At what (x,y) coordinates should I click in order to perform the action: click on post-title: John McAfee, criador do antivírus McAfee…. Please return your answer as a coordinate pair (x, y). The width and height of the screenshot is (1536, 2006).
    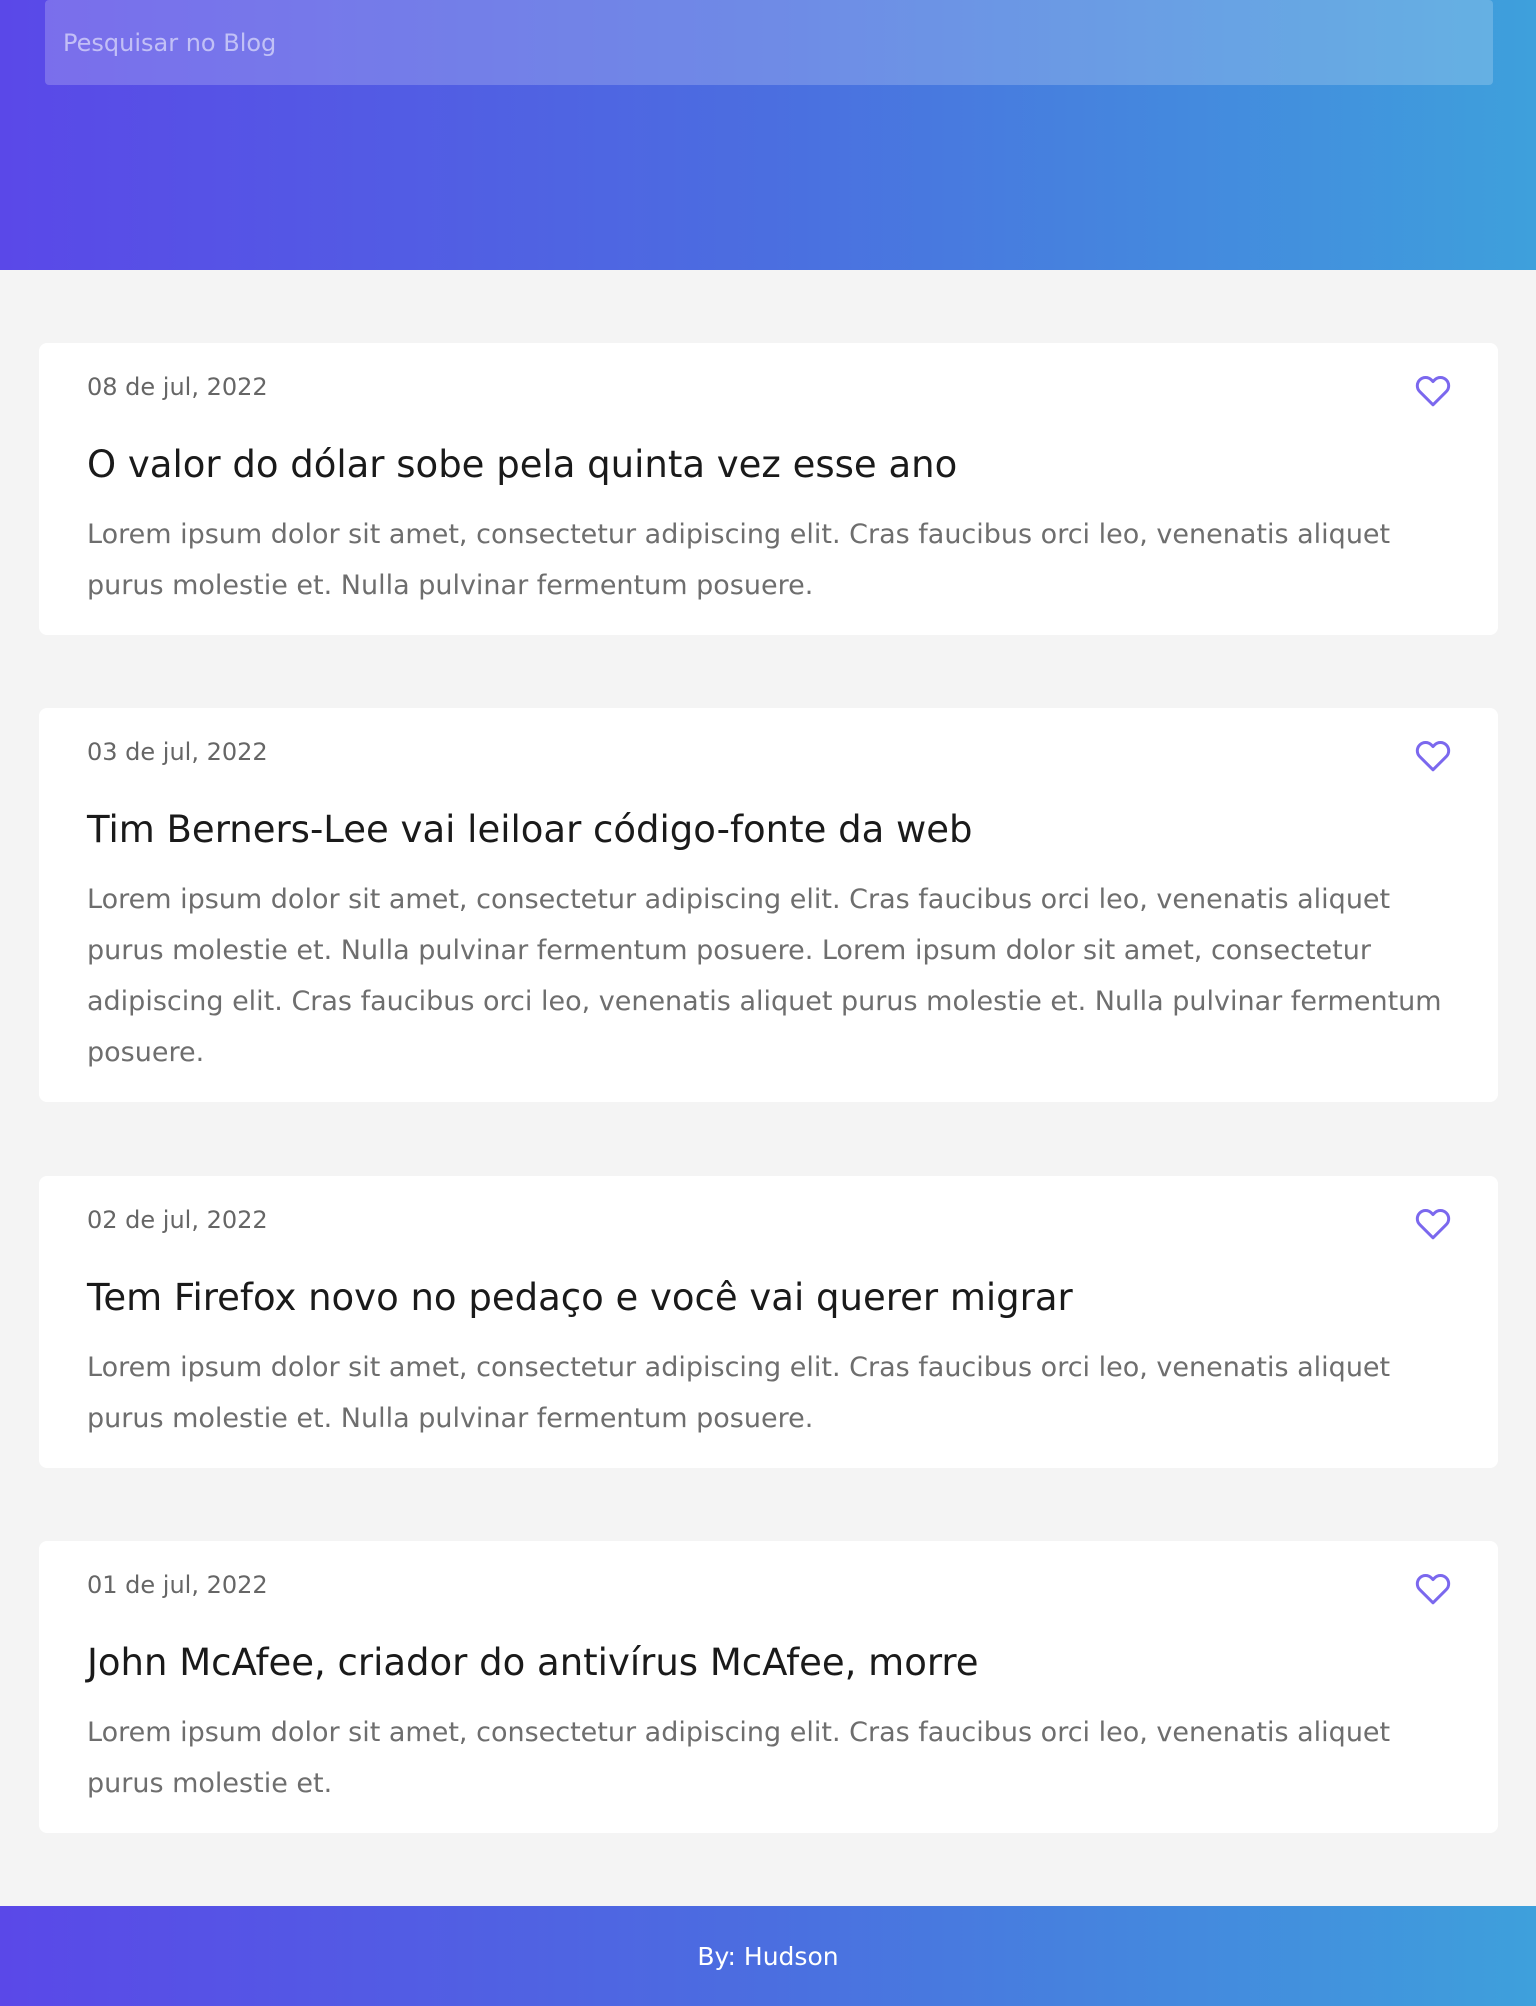
    Looking at the image, I should click on (533, 1662).